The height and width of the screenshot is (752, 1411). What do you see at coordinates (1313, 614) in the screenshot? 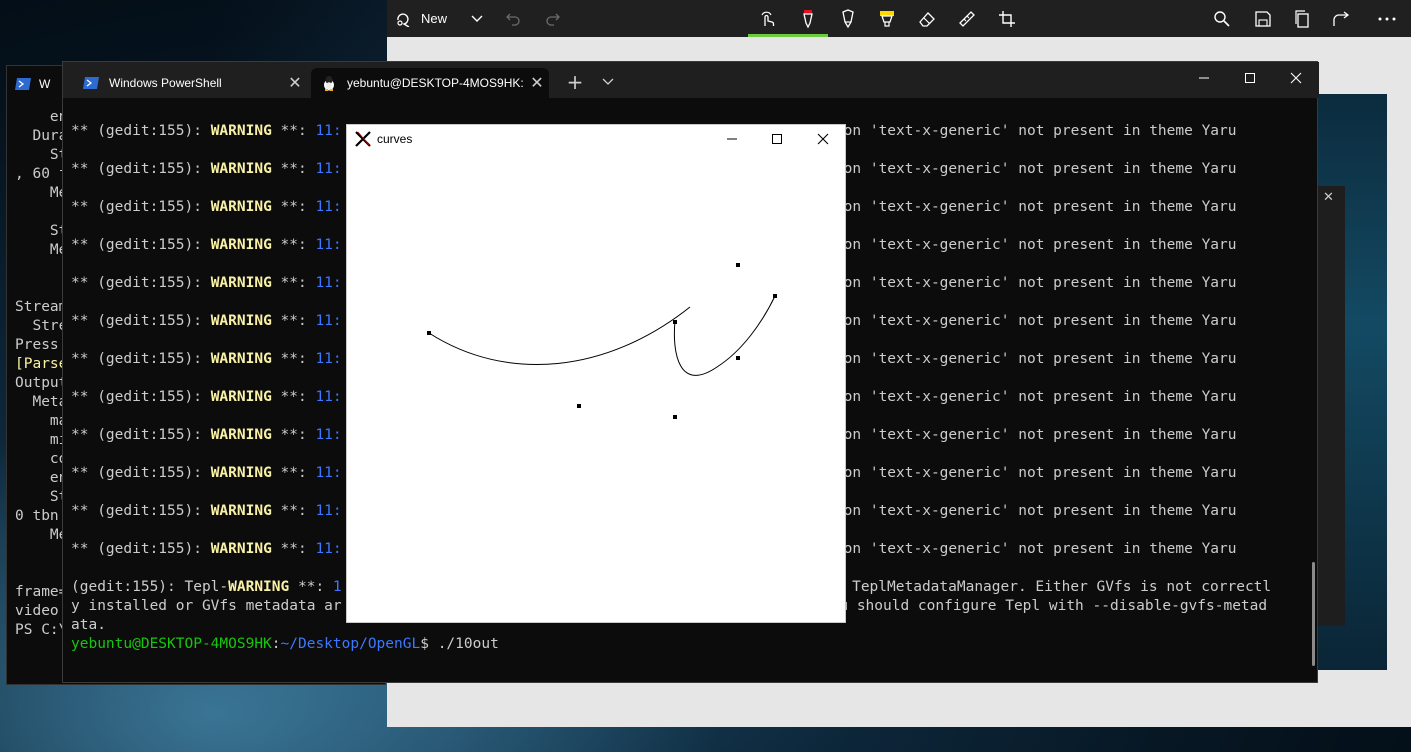
I see `terminal-scrollbar` at bounding box center [1313, 614].